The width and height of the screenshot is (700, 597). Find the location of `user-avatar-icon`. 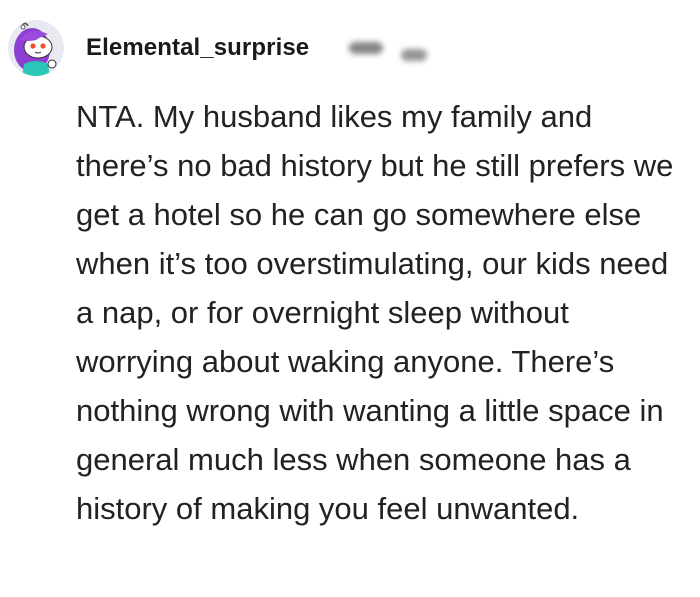

user-avatar-icon is located at coordinates (36, 48).